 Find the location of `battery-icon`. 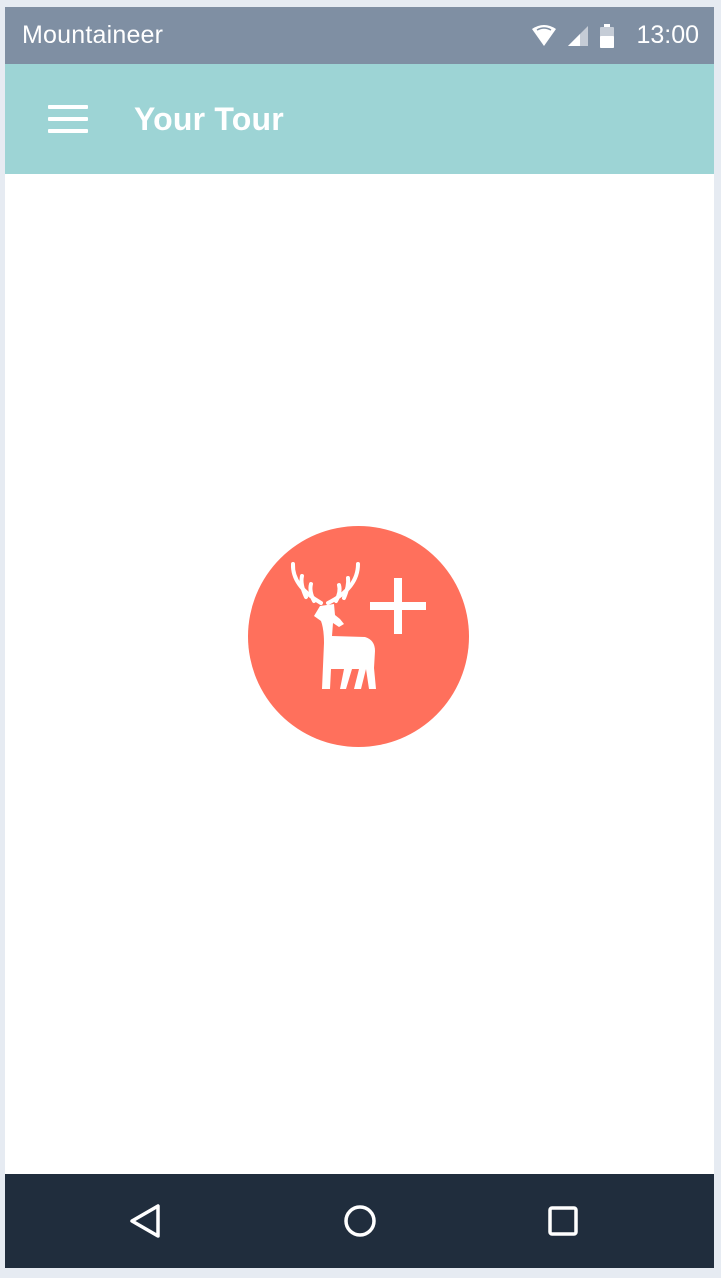

battery-icon is located at coordinates (607, 35).